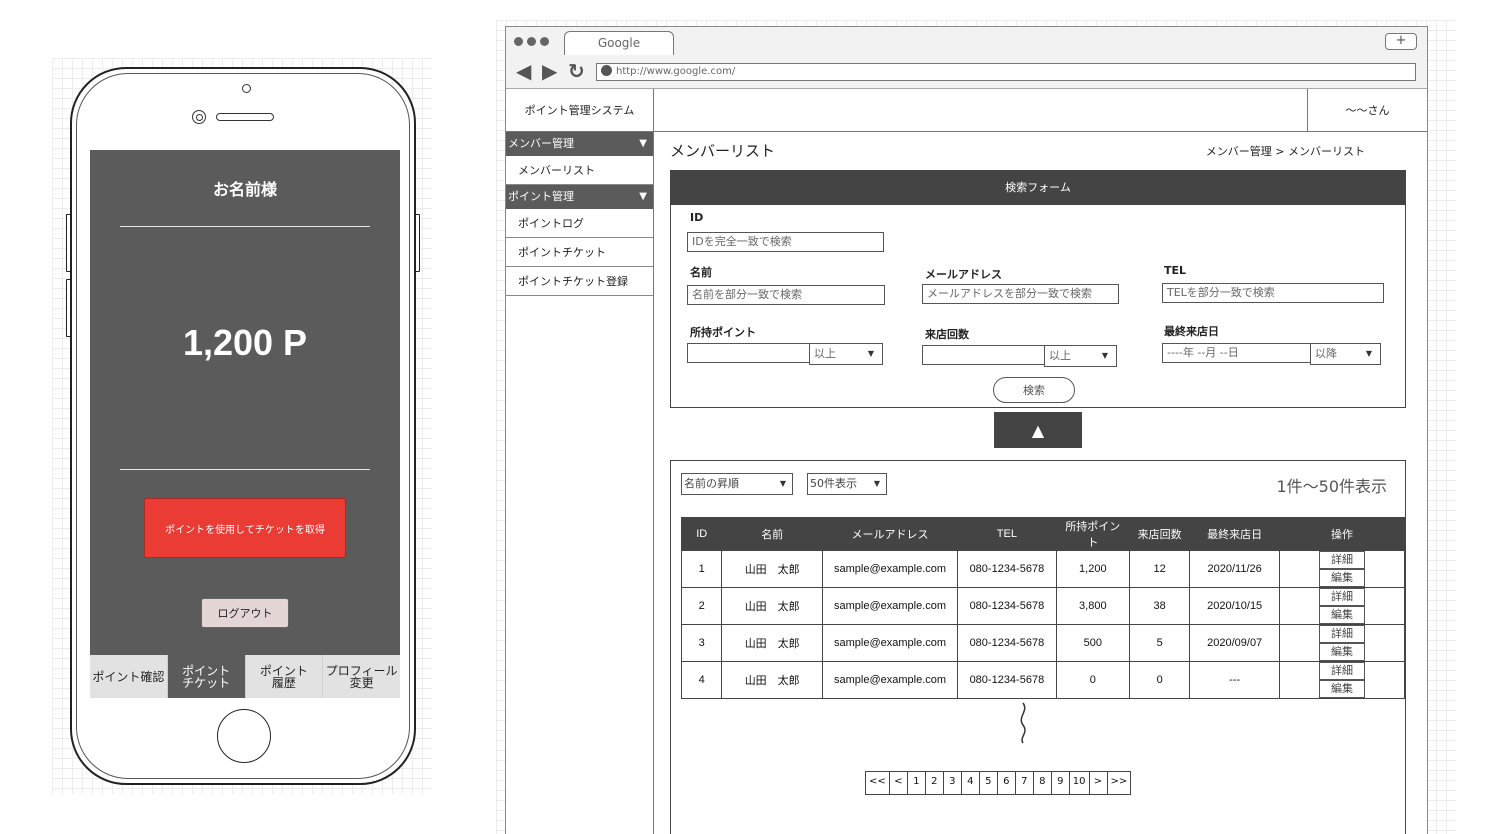 The image size is (1490, 834). What do you see at coordinates (576, 71) in the screenshot?
I see `reload-icon: ↻` at bounding box center [576, 71].